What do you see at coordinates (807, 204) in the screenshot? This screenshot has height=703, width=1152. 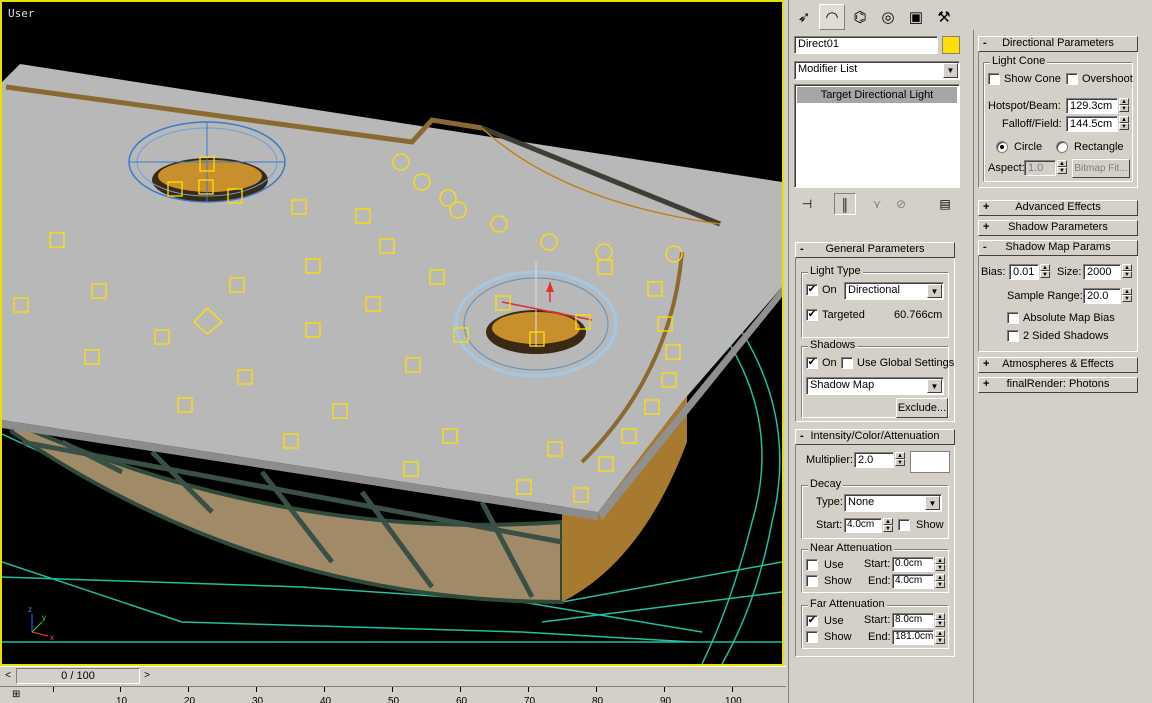 I see `pin-stack-icon: ⊣` at bounding box center [807, 204].